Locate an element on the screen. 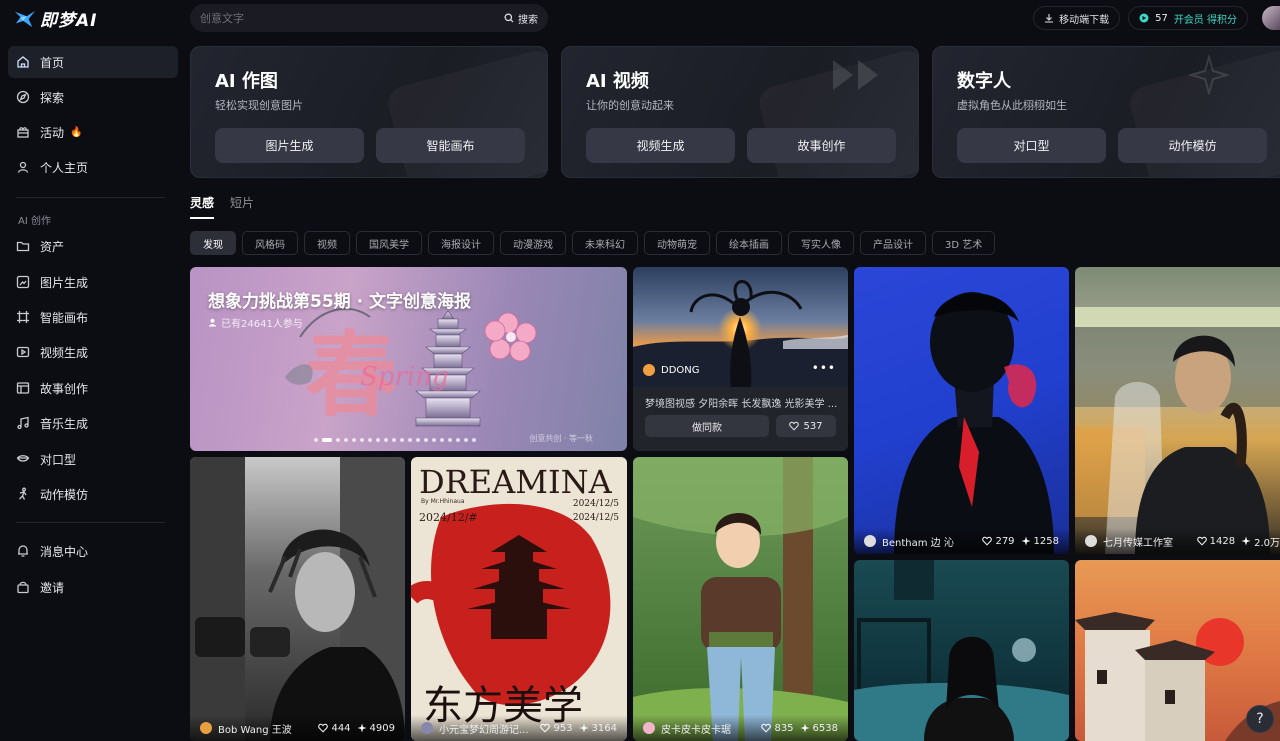 Image resolution: width=1280 pixels, height=741 pixels. poster-date-small: 2024/12/# is located at coordinates (448, 517).